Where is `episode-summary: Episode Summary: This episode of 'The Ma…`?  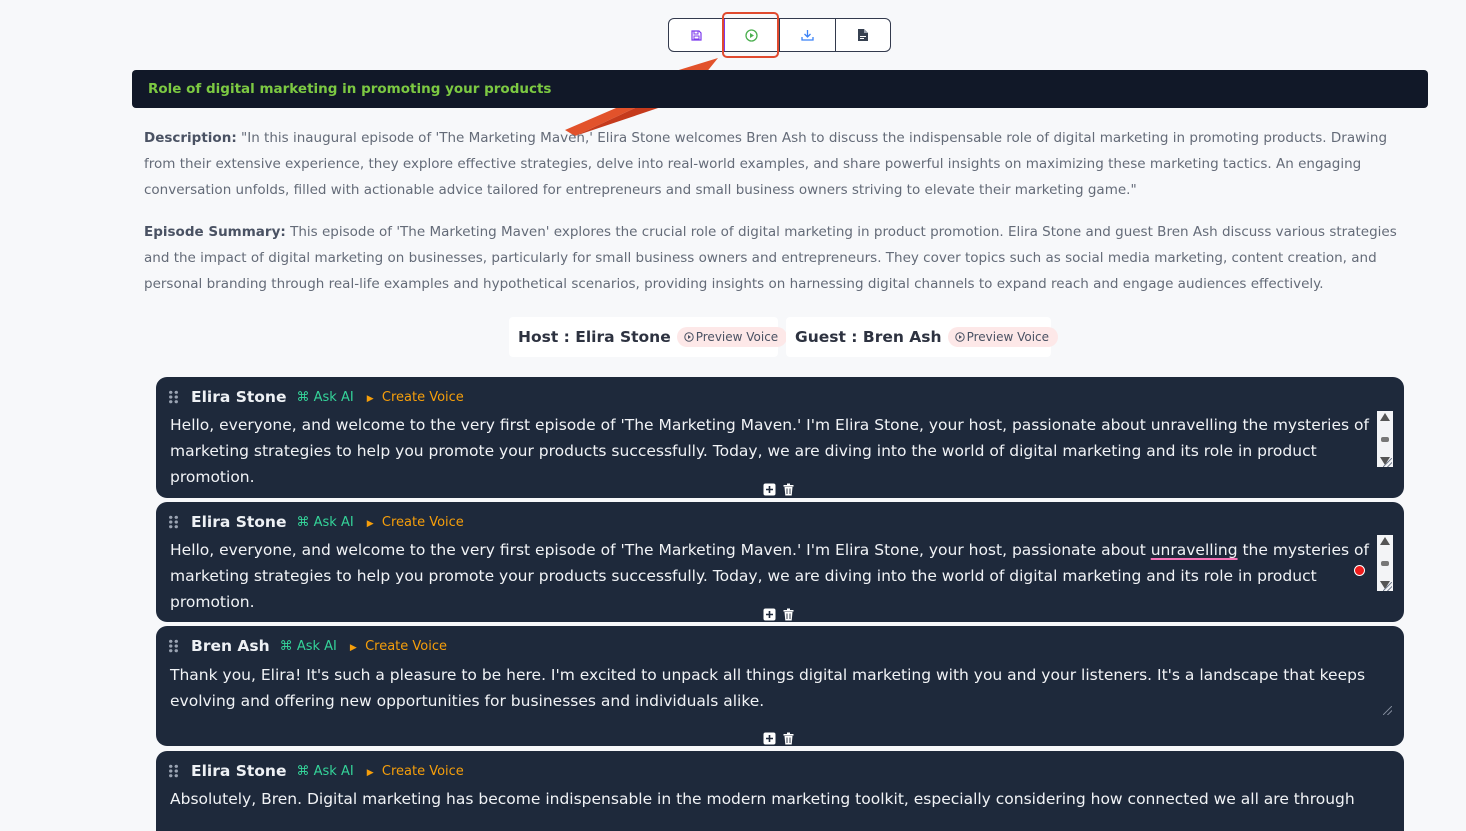 episode-summary: Episode Summary: This episode of 'The Ma… is located at coordinates (776, 258).